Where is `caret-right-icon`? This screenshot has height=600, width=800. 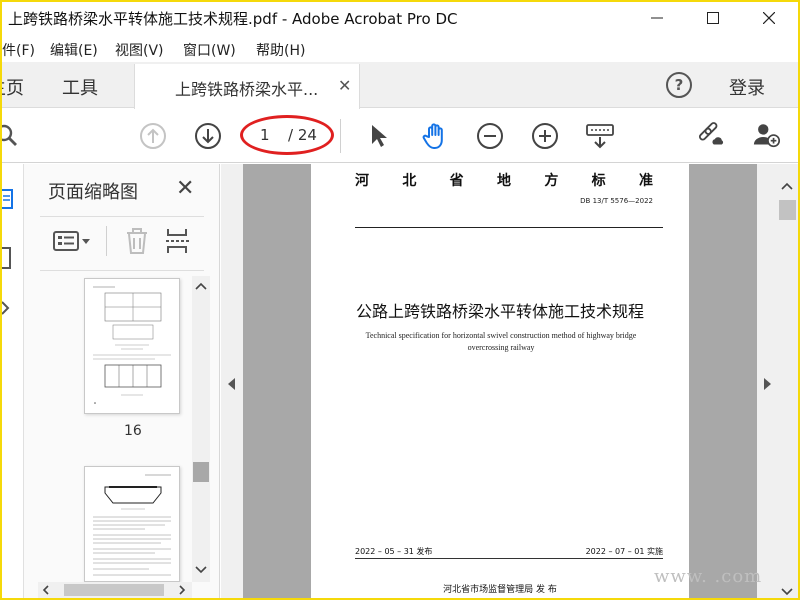
caret-right-icon is located at coordinates (767, 384).